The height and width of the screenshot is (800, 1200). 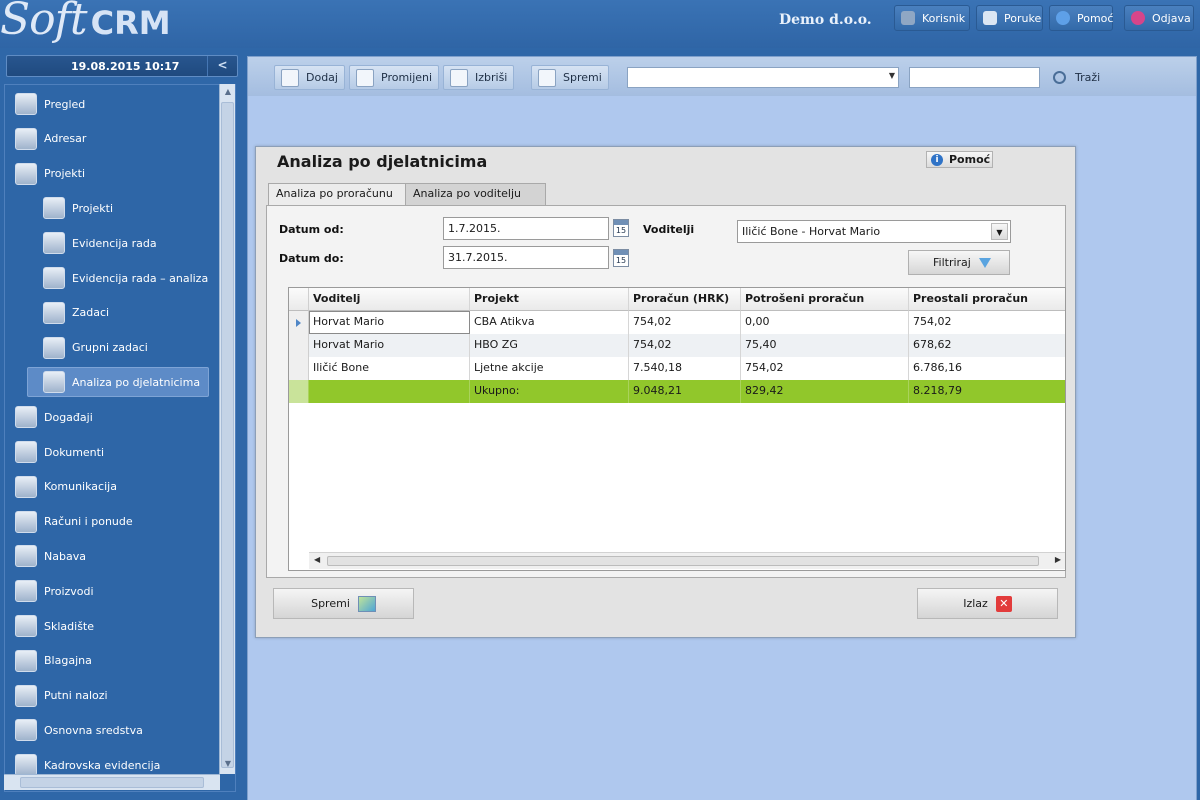 I want to click on chevron-down-icon: ▼, so click(x=999, y=231).